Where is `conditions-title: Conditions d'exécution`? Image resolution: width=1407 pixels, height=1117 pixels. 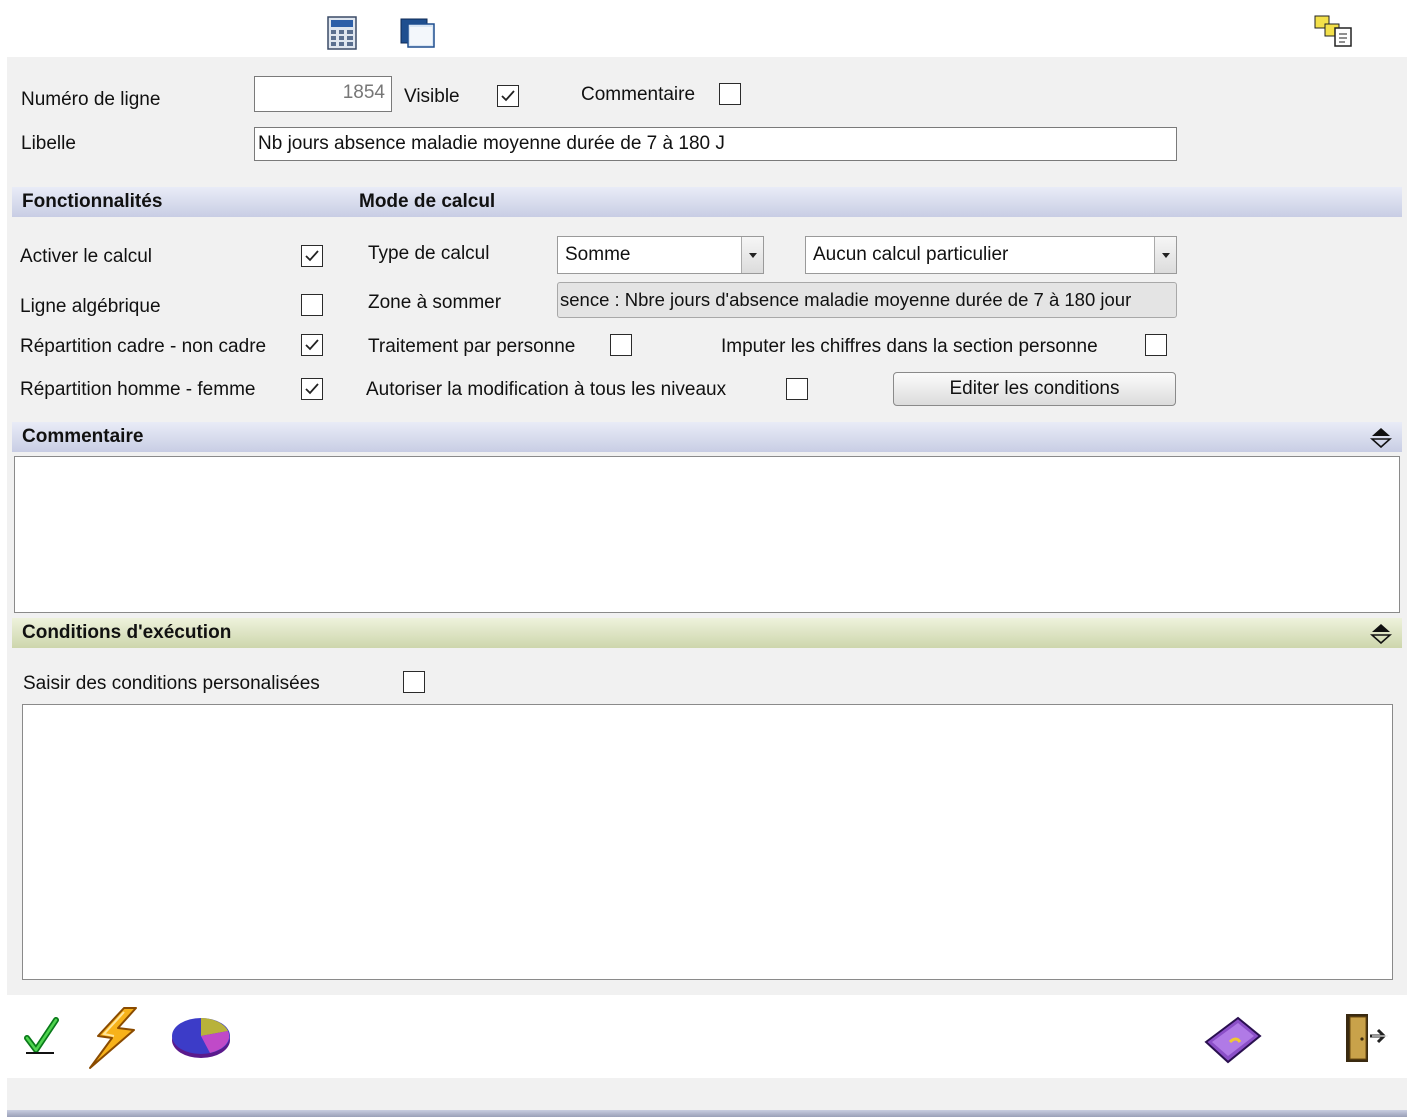 conditions-title: Conditions d'exécution is located at coordinates (127, 632).